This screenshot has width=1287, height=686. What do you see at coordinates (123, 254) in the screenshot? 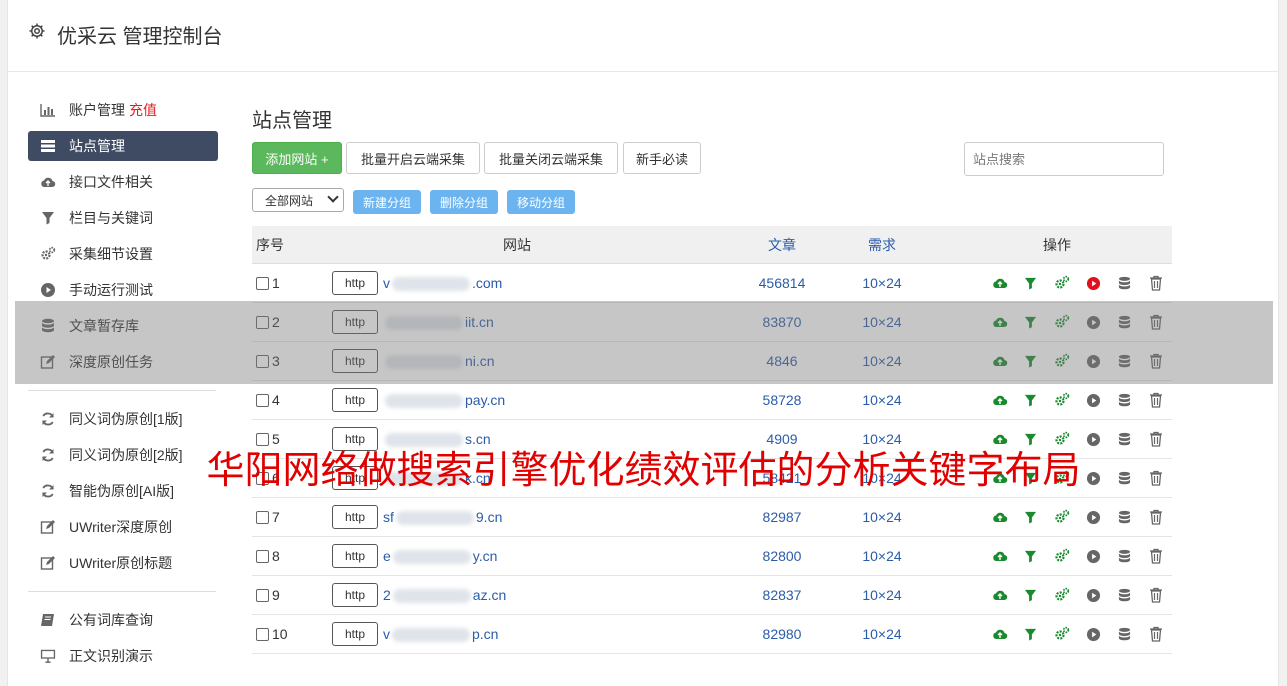
I see `sidebar-item-items-4: 采集细节设置` at bounding box center [123, 254].